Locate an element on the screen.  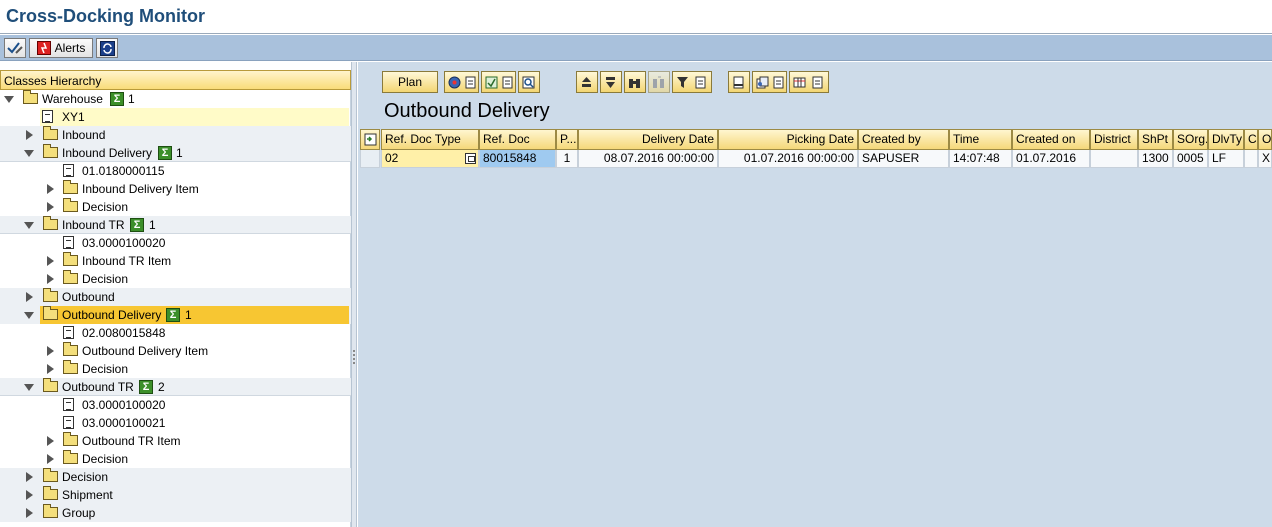
table-cell: 1300 is located at coordinates (1155, 159).